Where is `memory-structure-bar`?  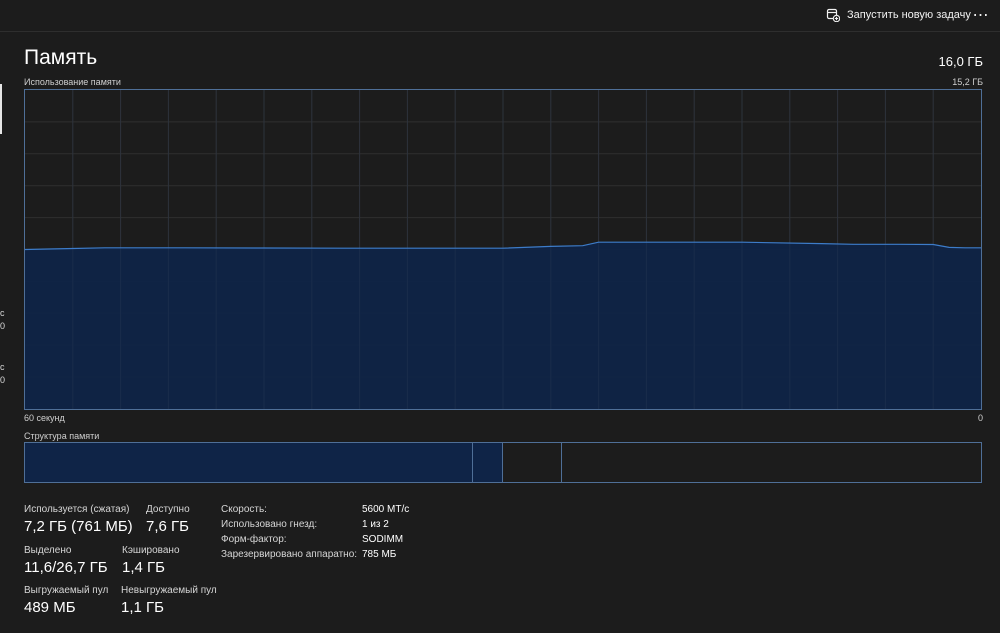
memory-structure-bar is located at coordinates (503, 462).